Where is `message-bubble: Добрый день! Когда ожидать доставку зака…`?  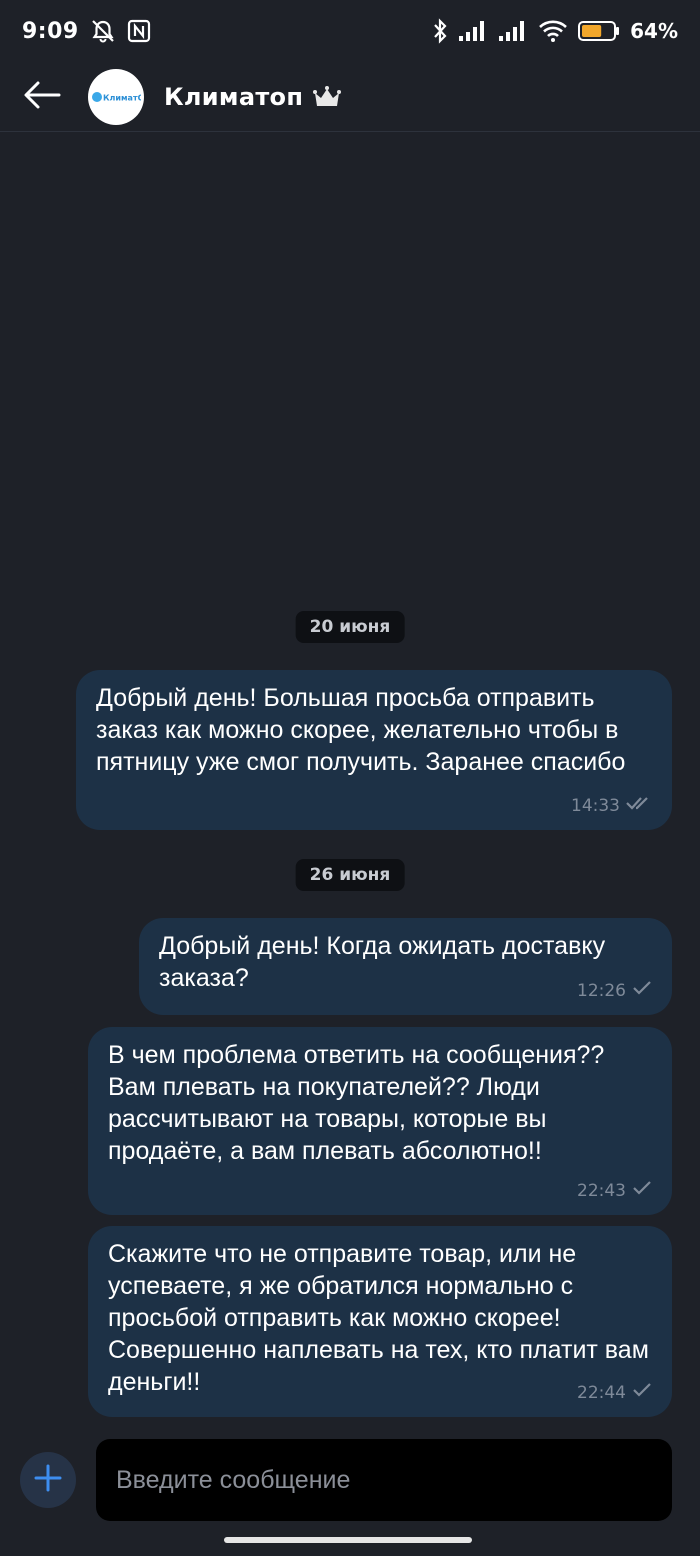 message-bubble: Добрый день! Когда ожидать доставку зака… is located at coordinates (405, 966).